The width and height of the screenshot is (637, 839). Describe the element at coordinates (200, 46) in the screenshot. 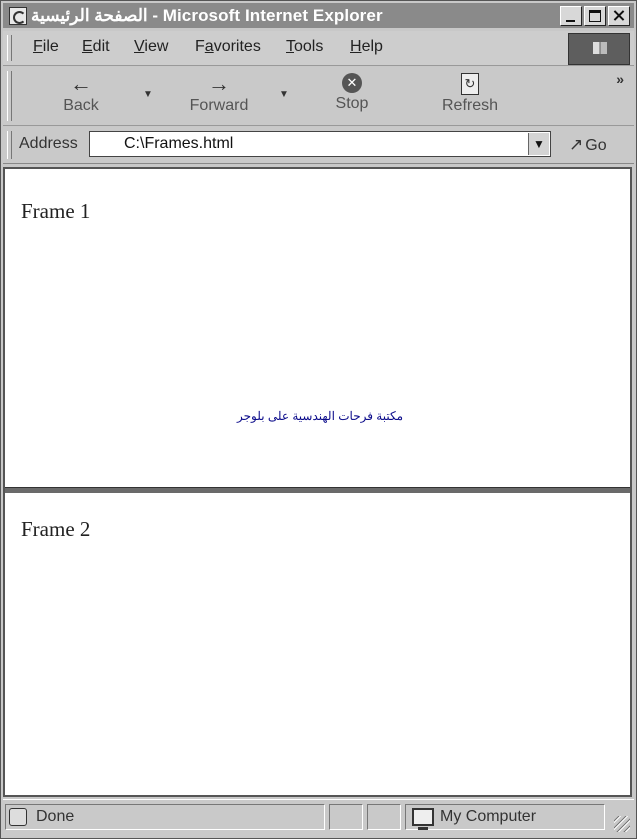

I see `menu-favorites-pre: F` at that location.